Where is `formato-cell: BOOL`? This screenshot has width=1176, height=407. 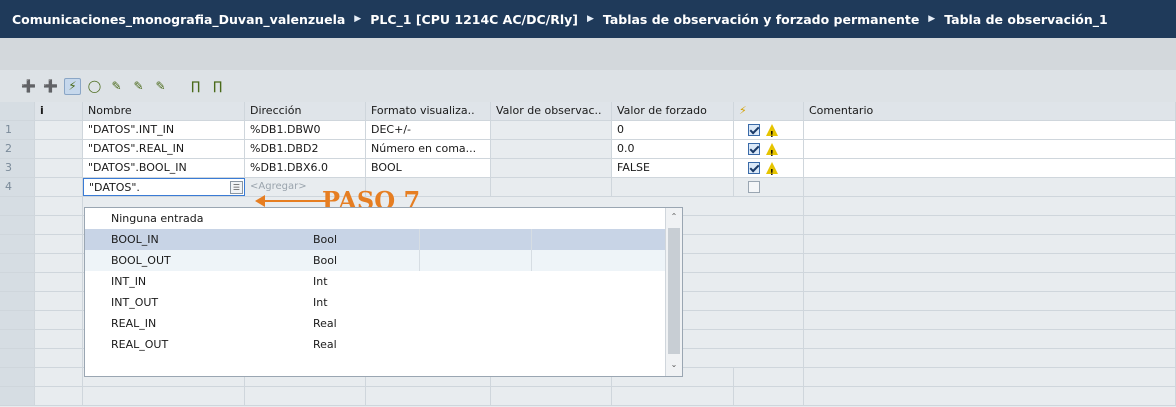 formato-cell: BOOL is located at coordinates (428, 168).